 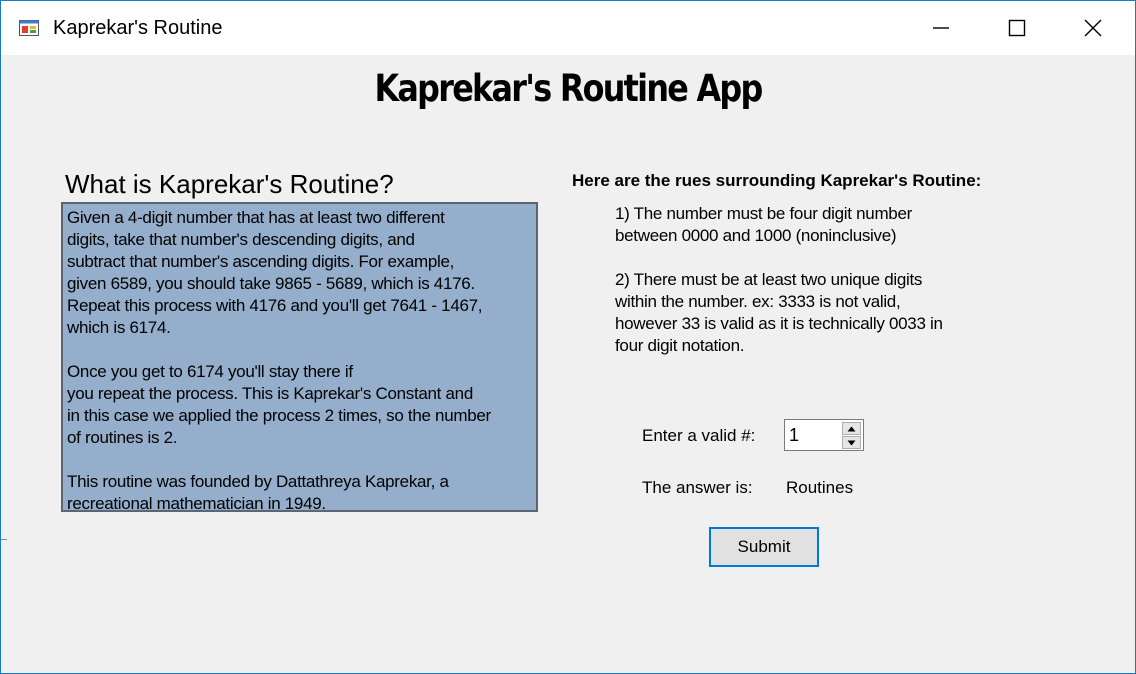 I want to click on chevron-up-icon, so click(x=851, y=428).